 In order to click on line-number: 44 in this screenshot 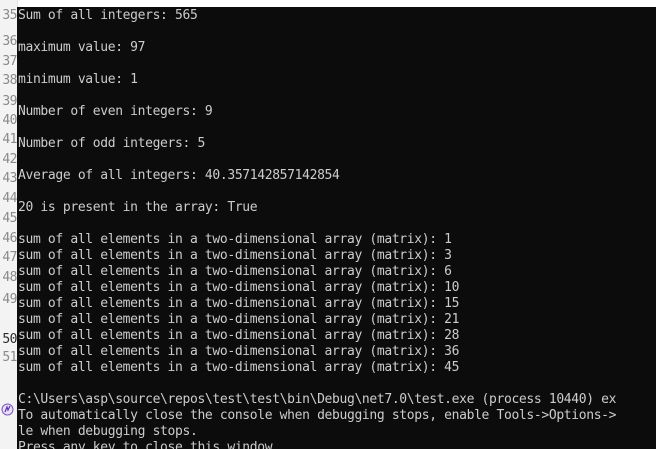, I will do `click(9, 198)`.